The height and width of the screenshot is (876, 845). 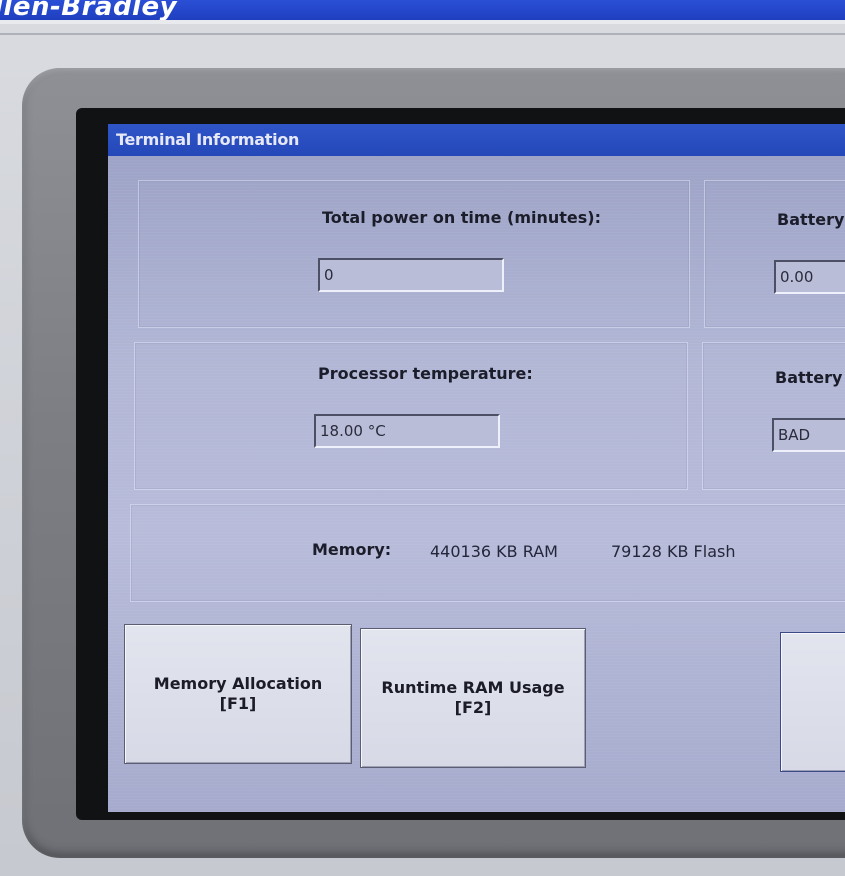 I want to click on processor-temperature-label: Processor temperature:, so click(x=425, y=373).